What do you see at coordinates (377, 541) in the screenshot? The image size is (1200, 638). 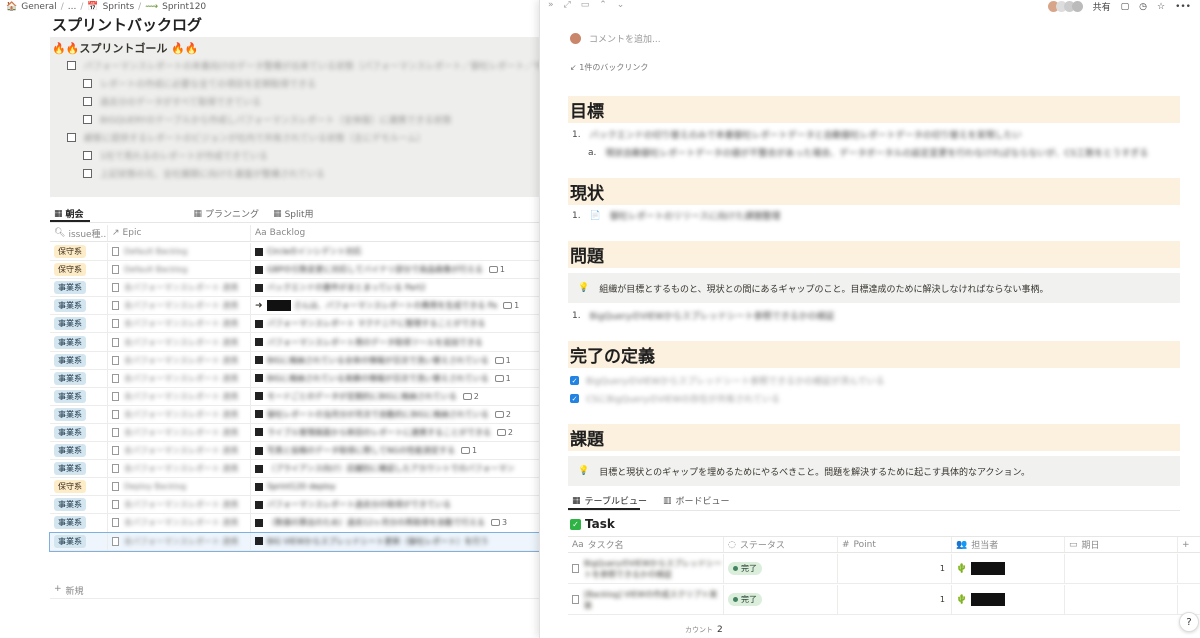 I see `backlog-title: BIG VIEWからスプレッドシート更新（御社レポート）を行う` at bounding box center [377, 541].